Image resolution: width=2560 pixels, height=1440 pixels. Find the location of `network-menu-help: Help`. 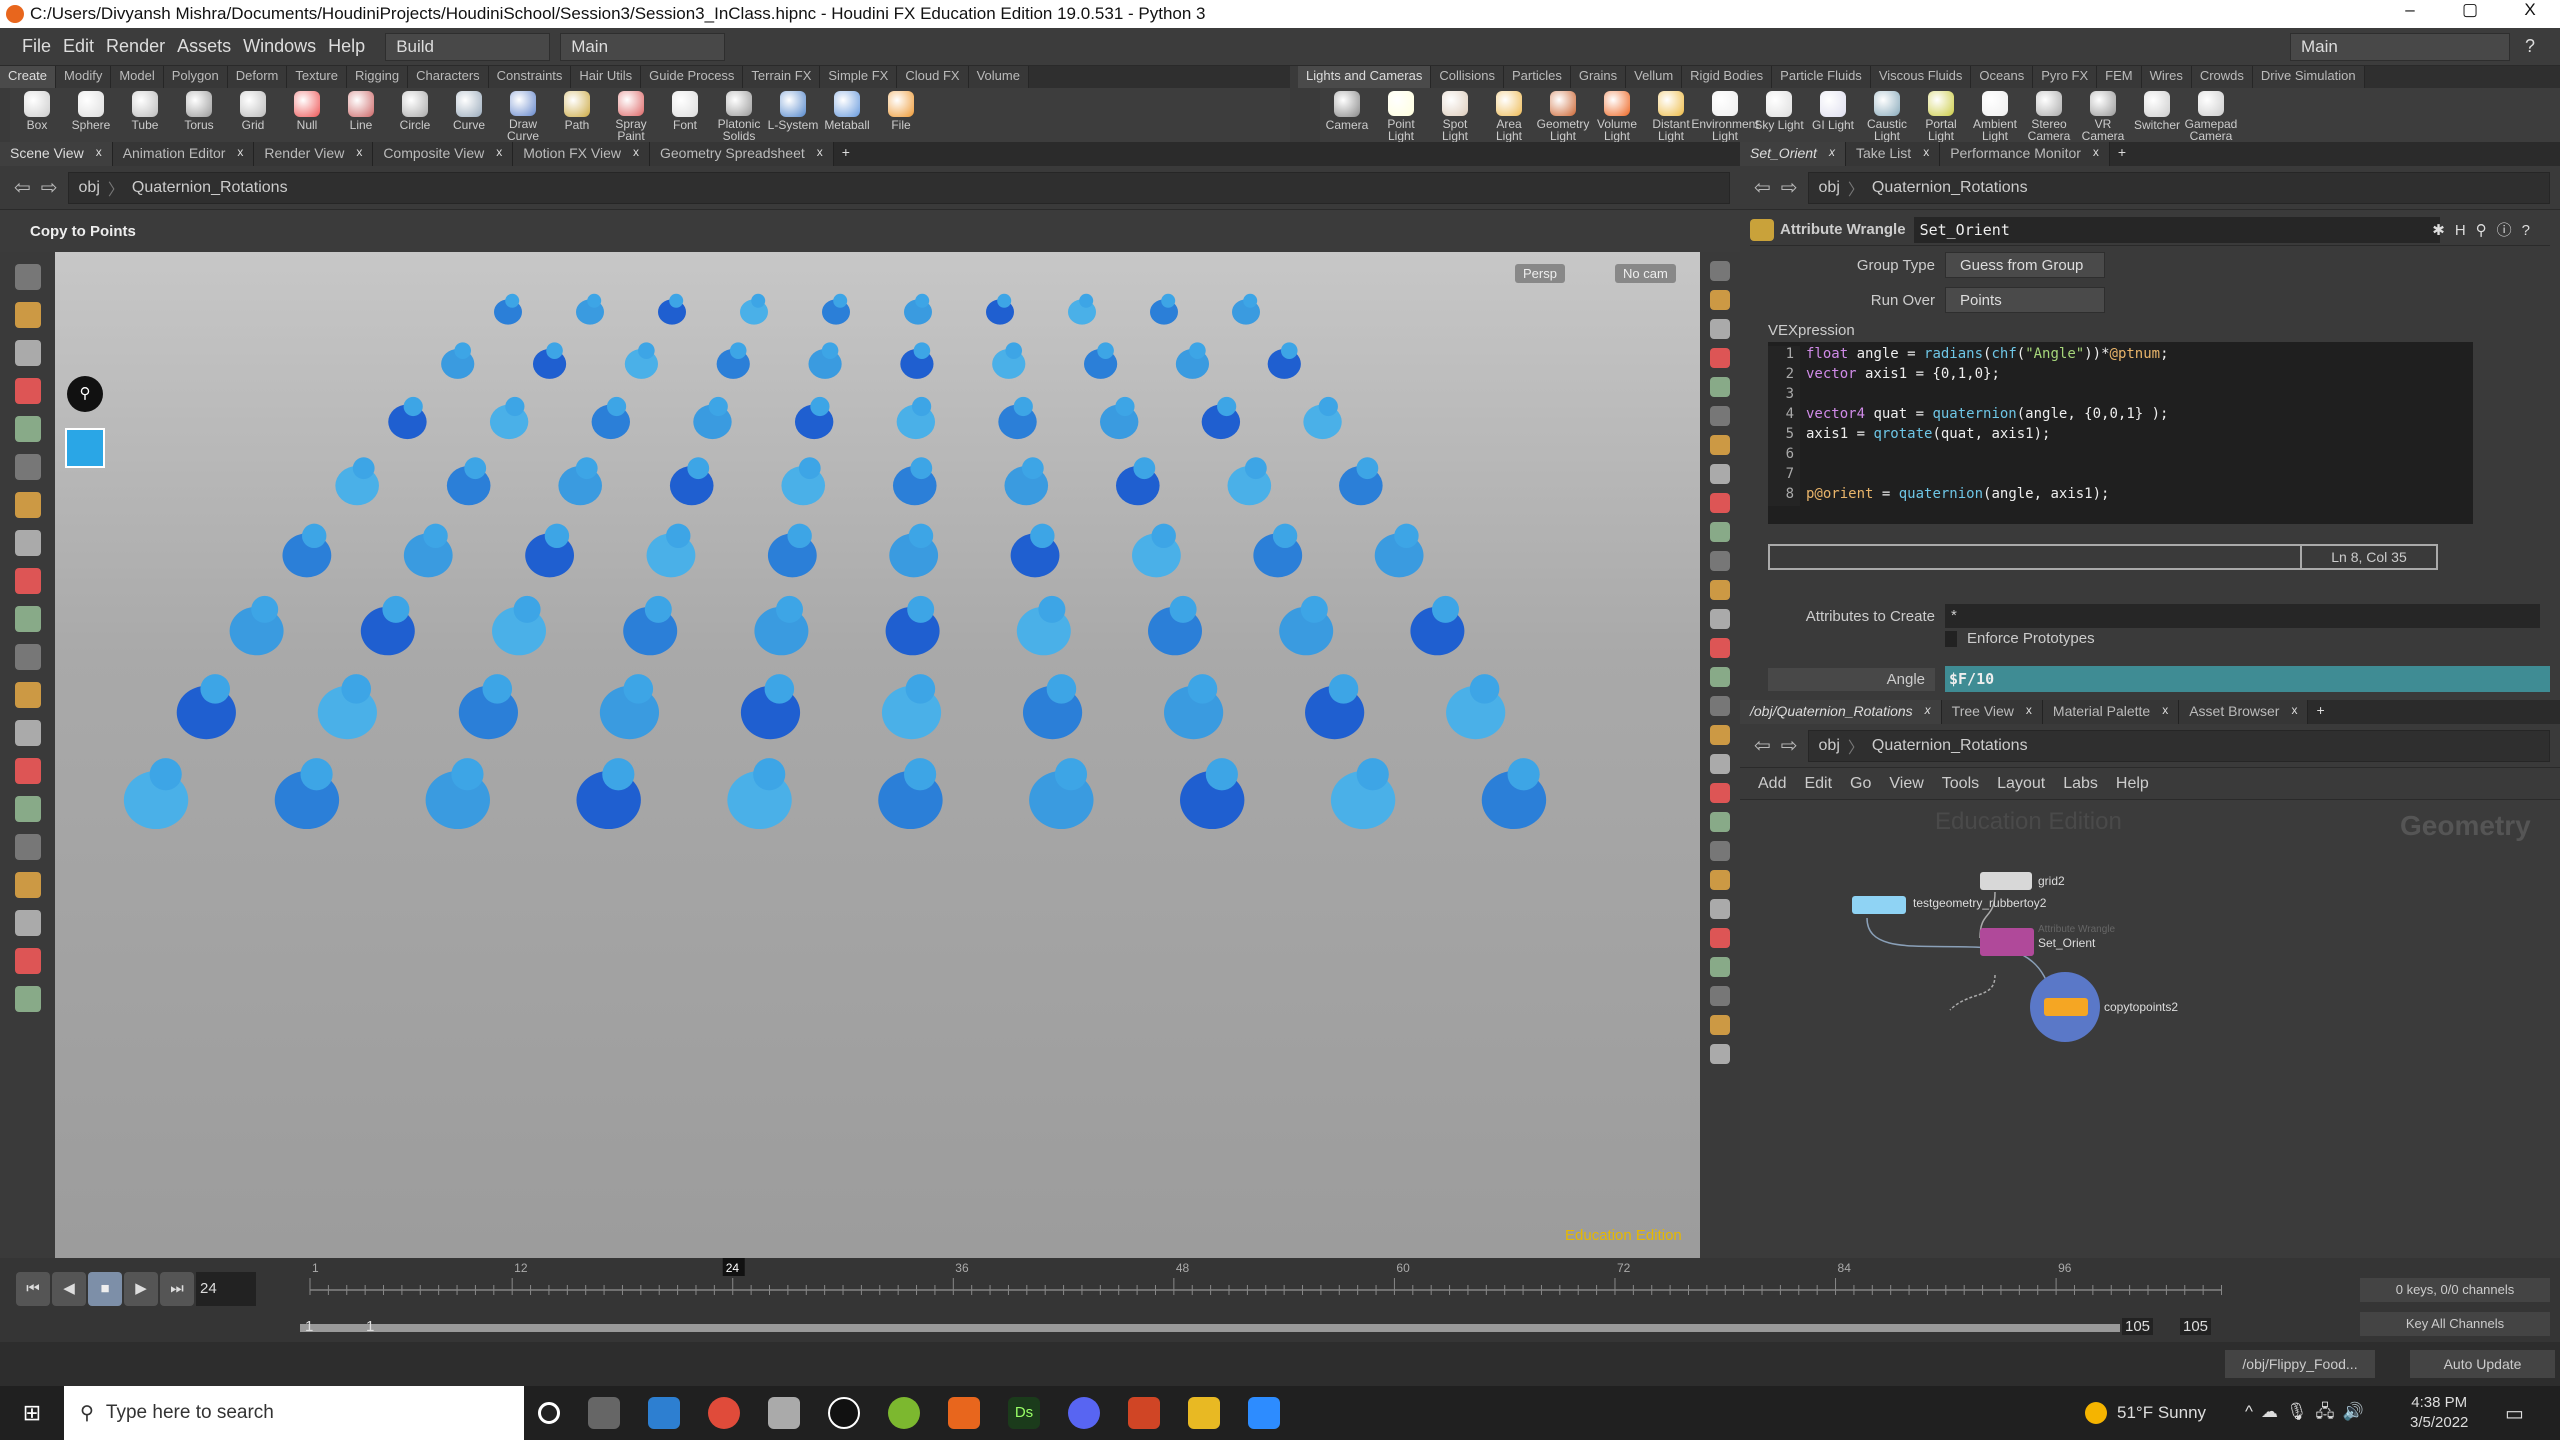

network-menu-help: Help is located at coordinates (2132, 784).